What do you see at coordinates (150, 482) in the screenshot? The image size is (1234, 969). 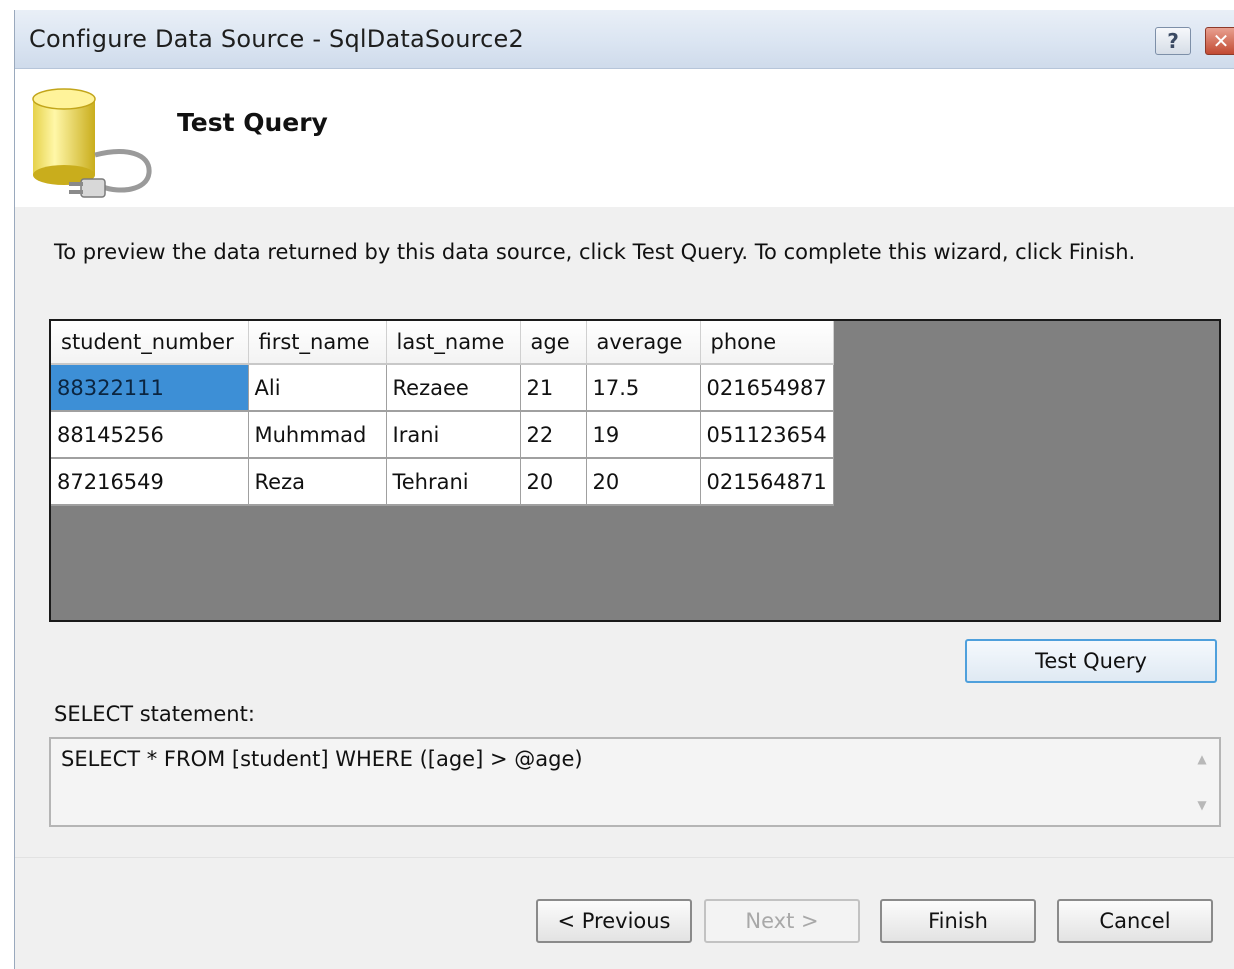 I see `table-cell: 87216549` at bounding box center [150, 482].